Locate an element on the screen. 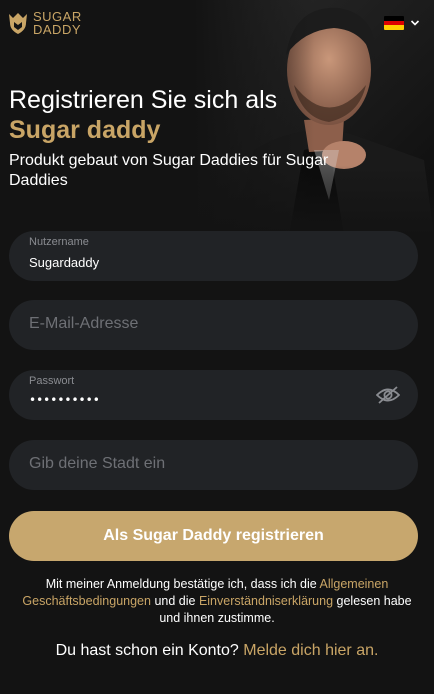 This screenshot has height=694, width=434. password-field: Passwort •••••••••• is located at coordinates (213, 395).